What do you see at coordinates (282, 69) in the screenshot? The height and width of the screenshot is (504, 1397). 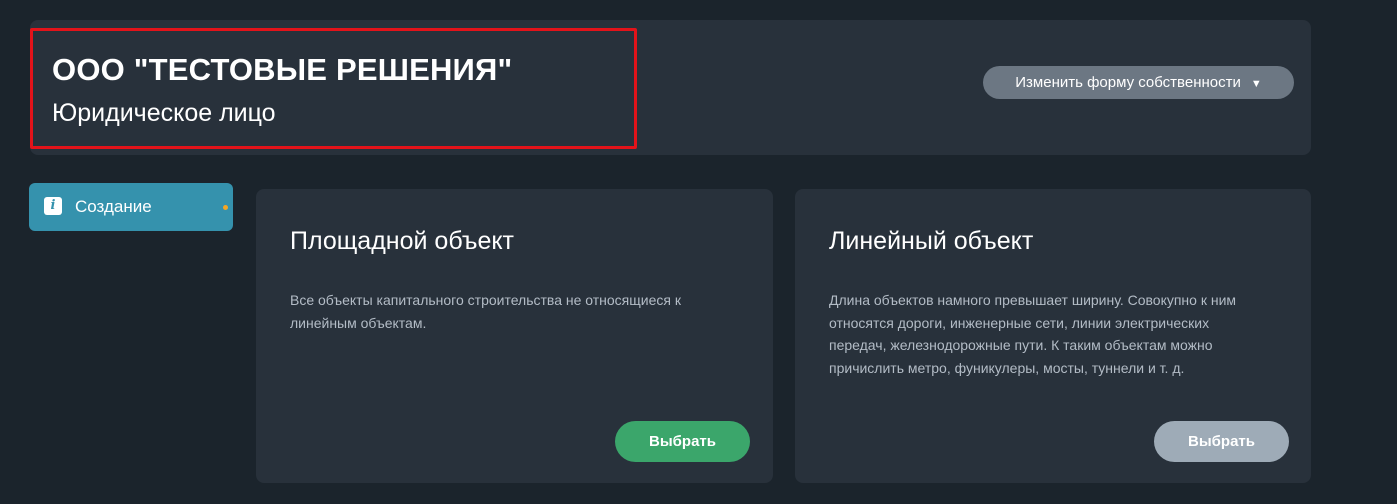 I see `organization-name: ООО "ТЕСТОВЫЕ РЕШЕНИЯ"` at bounding box center [282, 69].